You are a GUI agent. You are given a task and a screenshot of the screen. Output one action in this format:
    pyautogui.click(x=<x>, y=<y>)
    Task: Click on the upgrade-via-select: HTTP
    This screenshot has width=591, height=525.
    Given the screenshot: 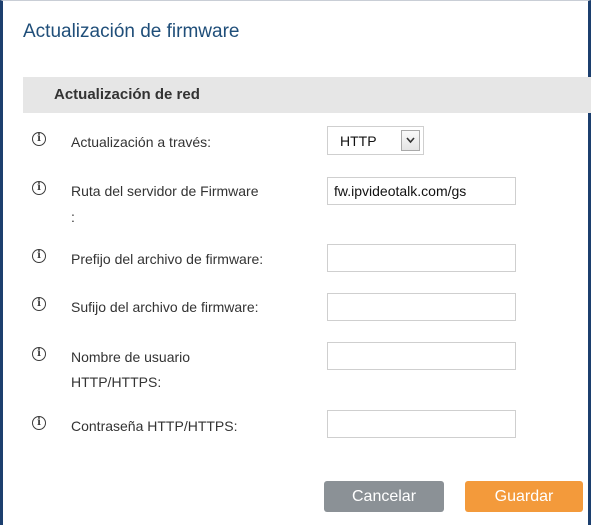 What is the action you would take?
    pyautogui.click(x=375, y=140)
    